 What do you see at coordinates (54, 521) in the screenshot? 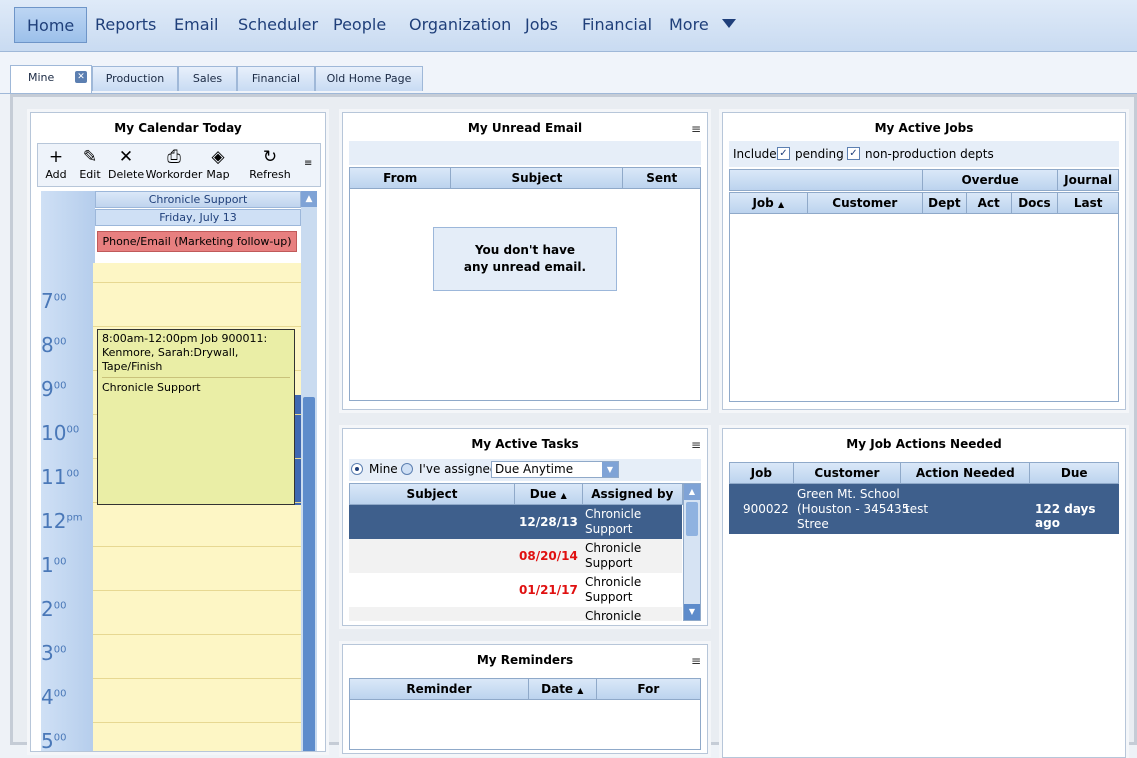
I see `hour-number: 12` at bounding box center [54, 521].